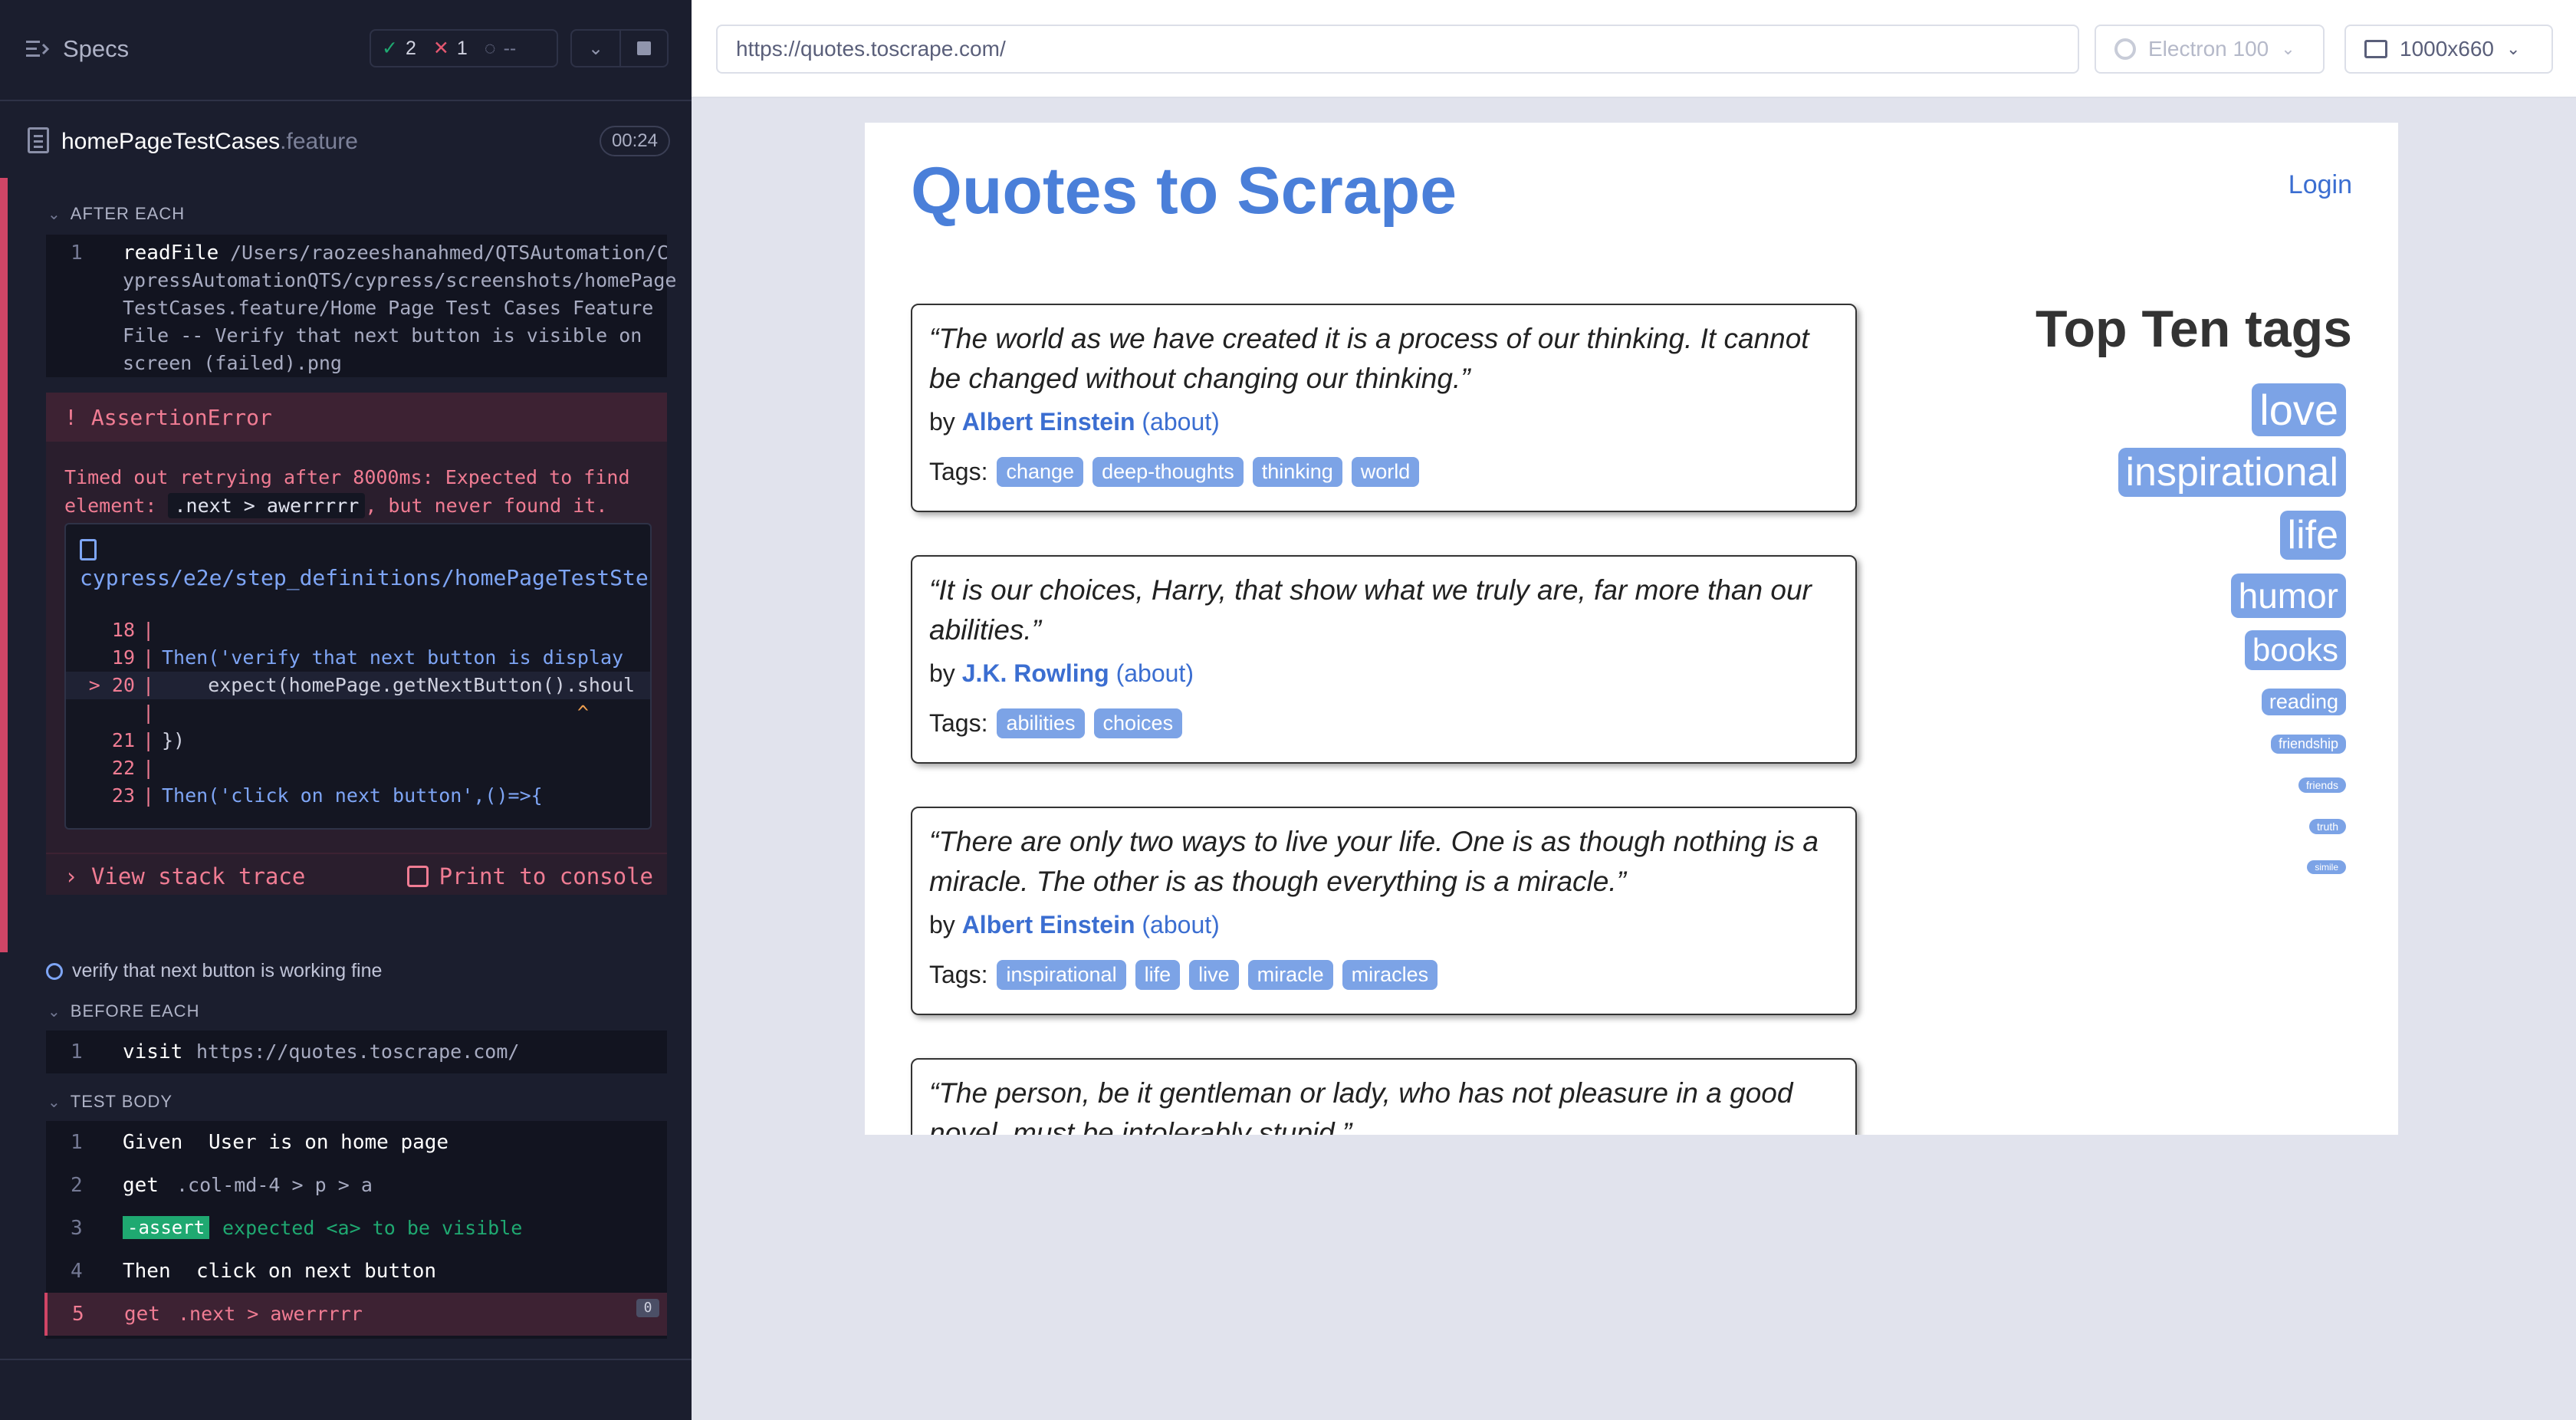  Describe the element at coordinates (1290, 975) in the screenshot. I see `tag-link: miracle` at that location.